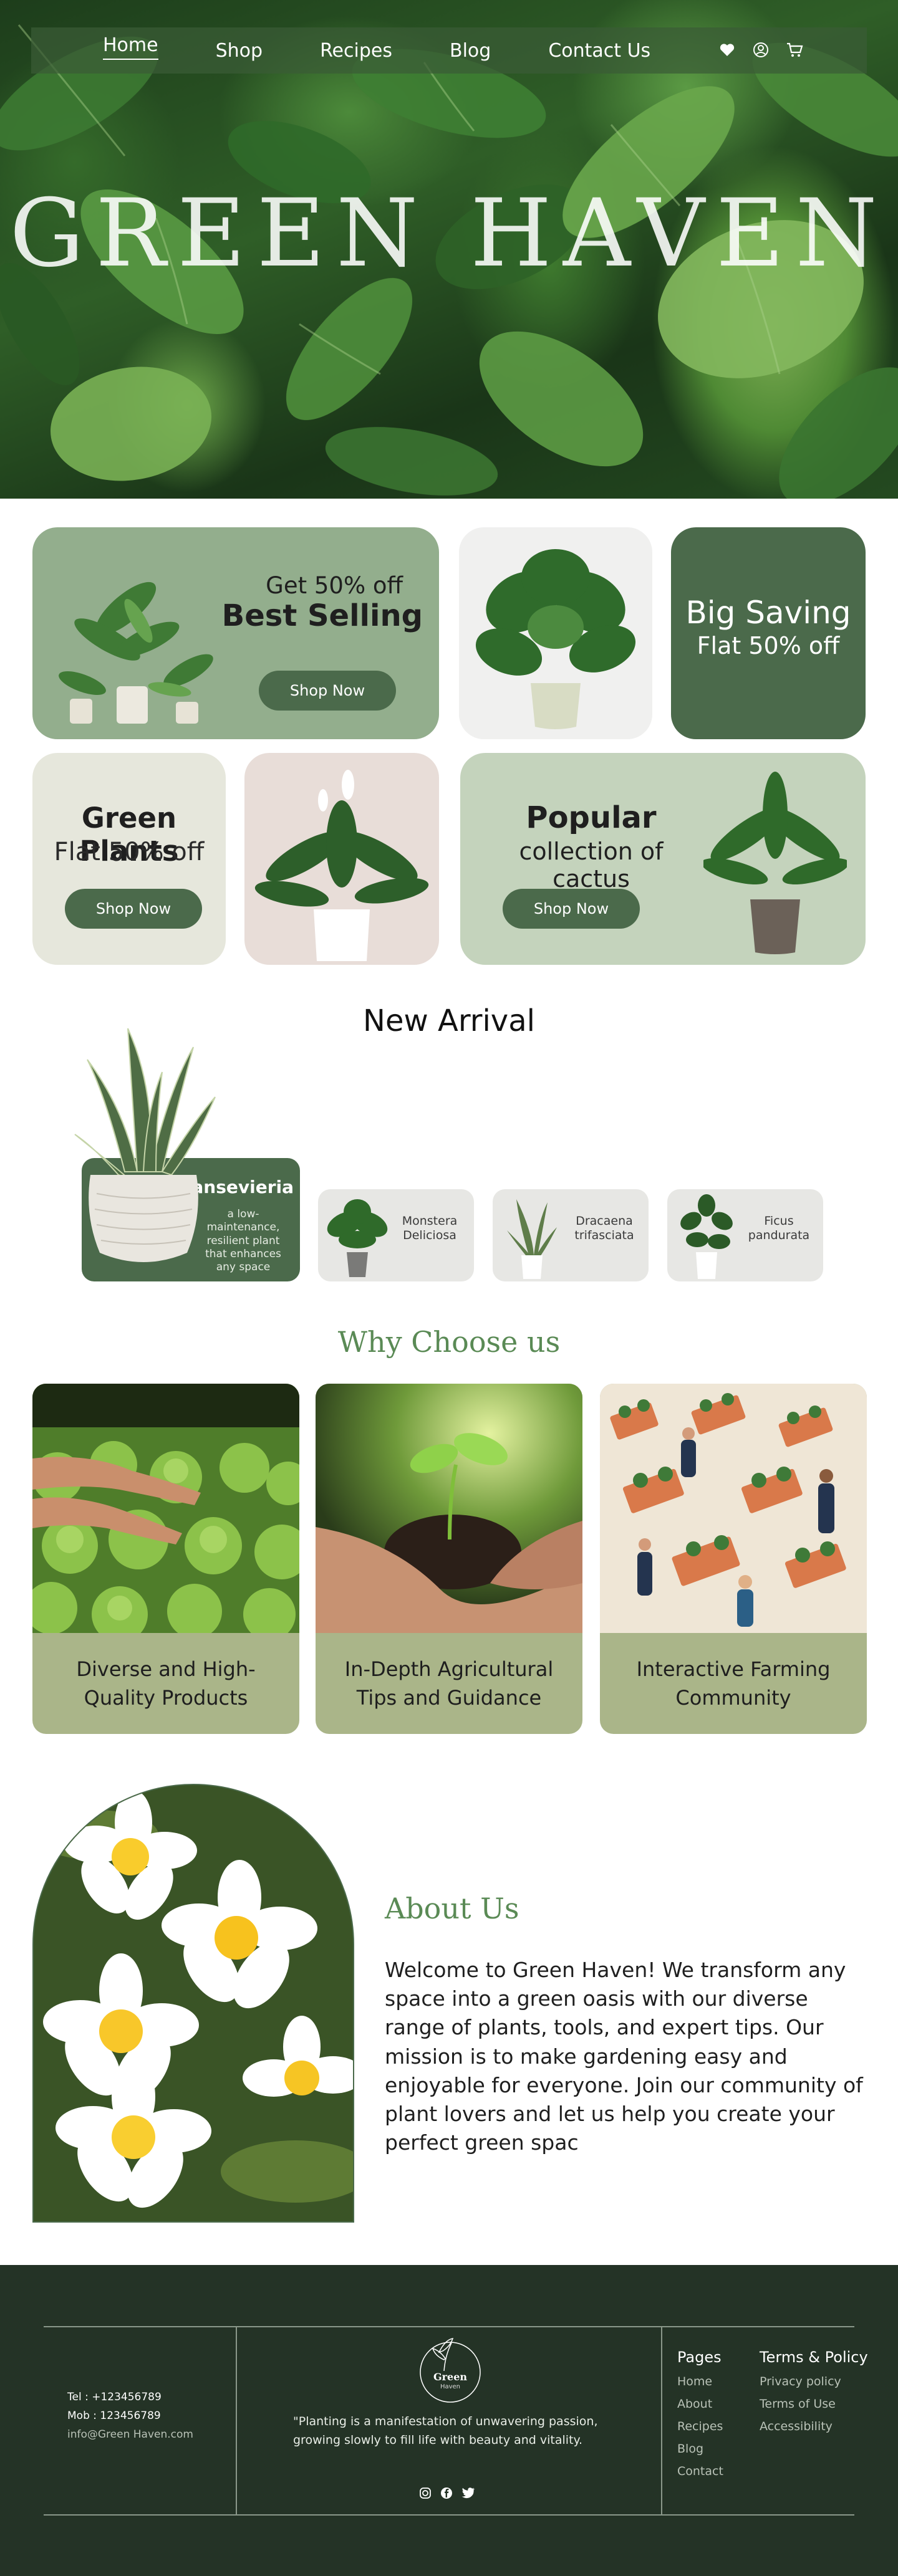 This screenshot has width=898, height=2576. Describe the element at coordinates (449, 50) in the screenshot. I see `top-navigation: Home Shop Recipes Blog Contact Us` at that location.